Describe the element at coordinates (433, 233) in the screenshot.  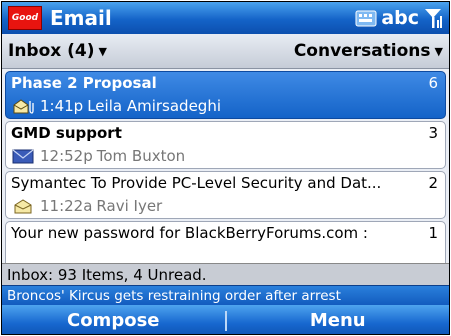
I see `message-count: 1` at that location.